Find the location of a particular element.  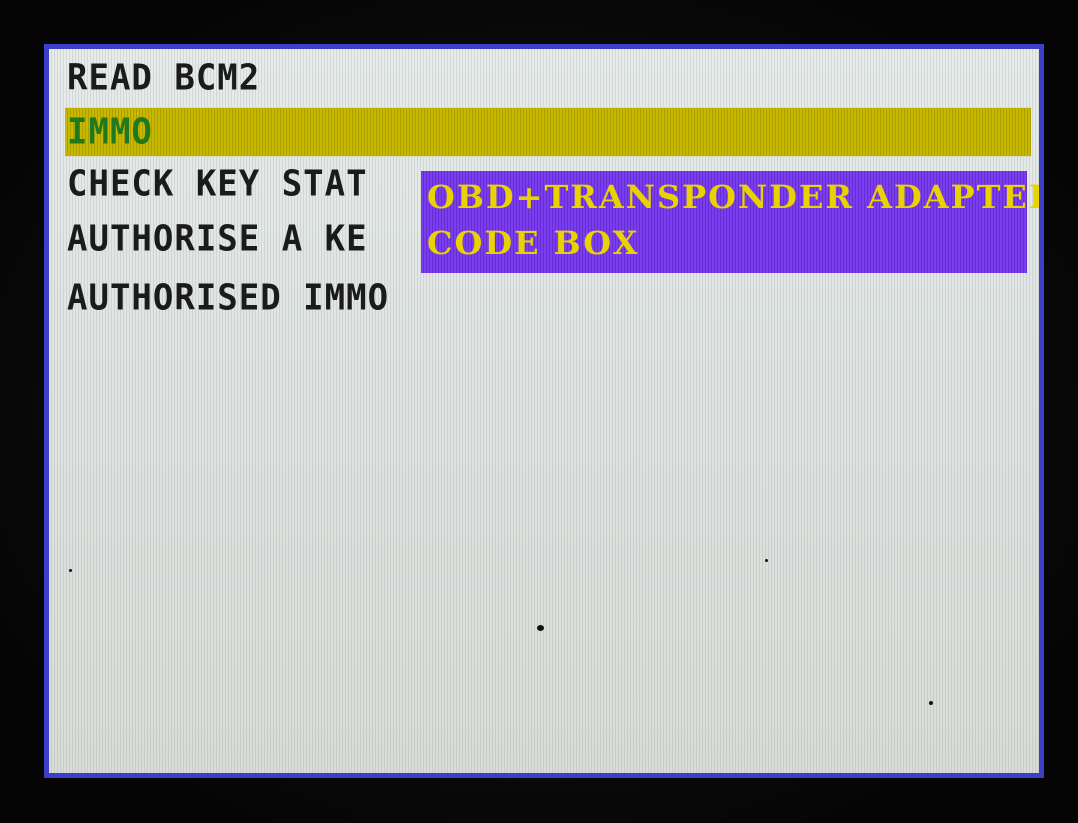

menu-item-label: AUTHORISE A KE is located at coordinates (217, 239).